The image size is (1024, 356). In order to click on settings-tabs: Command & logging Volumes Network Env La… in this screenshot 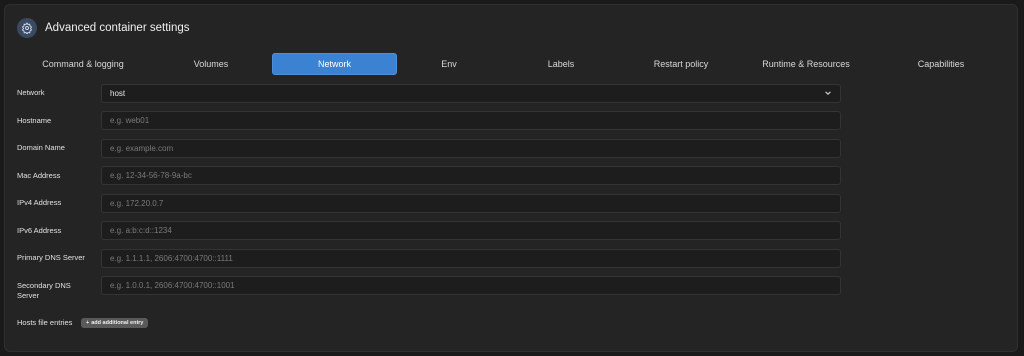, I will do `click(512, 64)`.